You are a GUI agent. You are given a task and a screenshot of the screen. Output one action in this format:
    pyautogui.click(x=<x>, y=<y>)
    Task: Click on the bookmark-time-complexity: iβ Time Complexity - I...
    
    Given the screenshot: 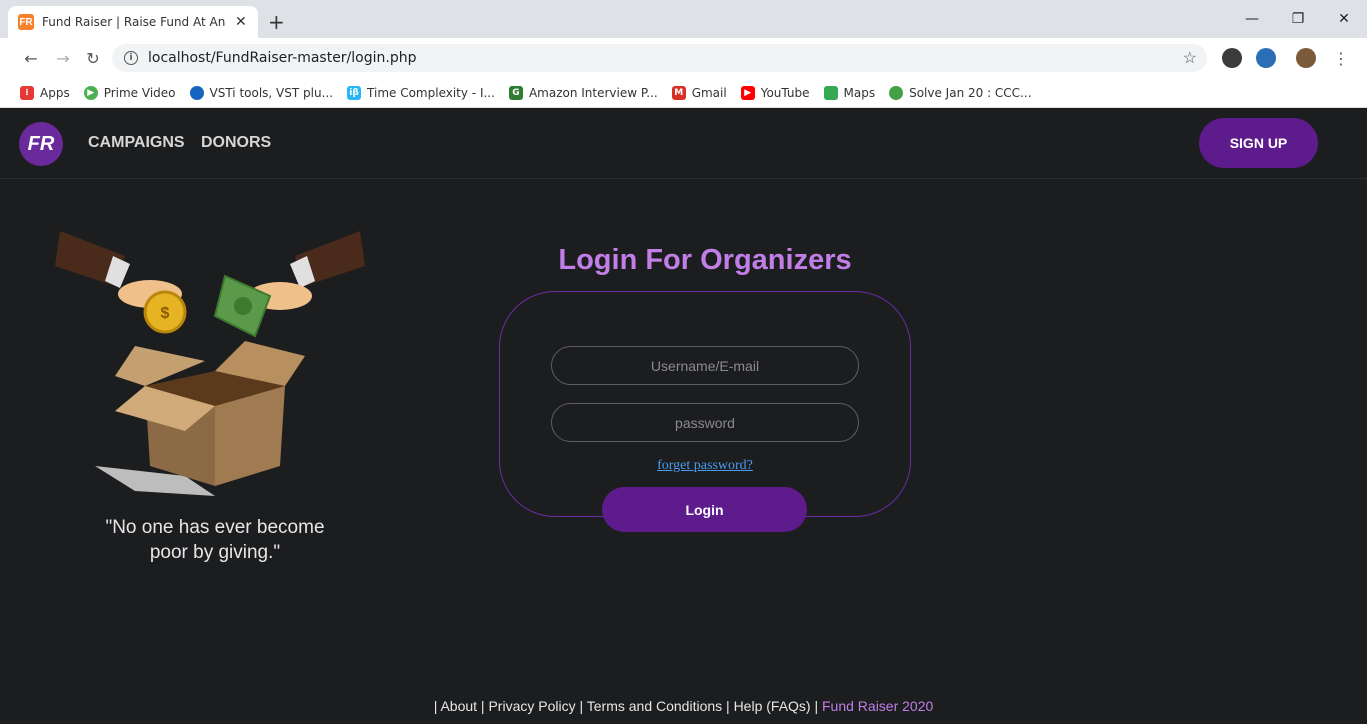 What is the action you would take?
    pyautogui.click(x=421, y=92)
    